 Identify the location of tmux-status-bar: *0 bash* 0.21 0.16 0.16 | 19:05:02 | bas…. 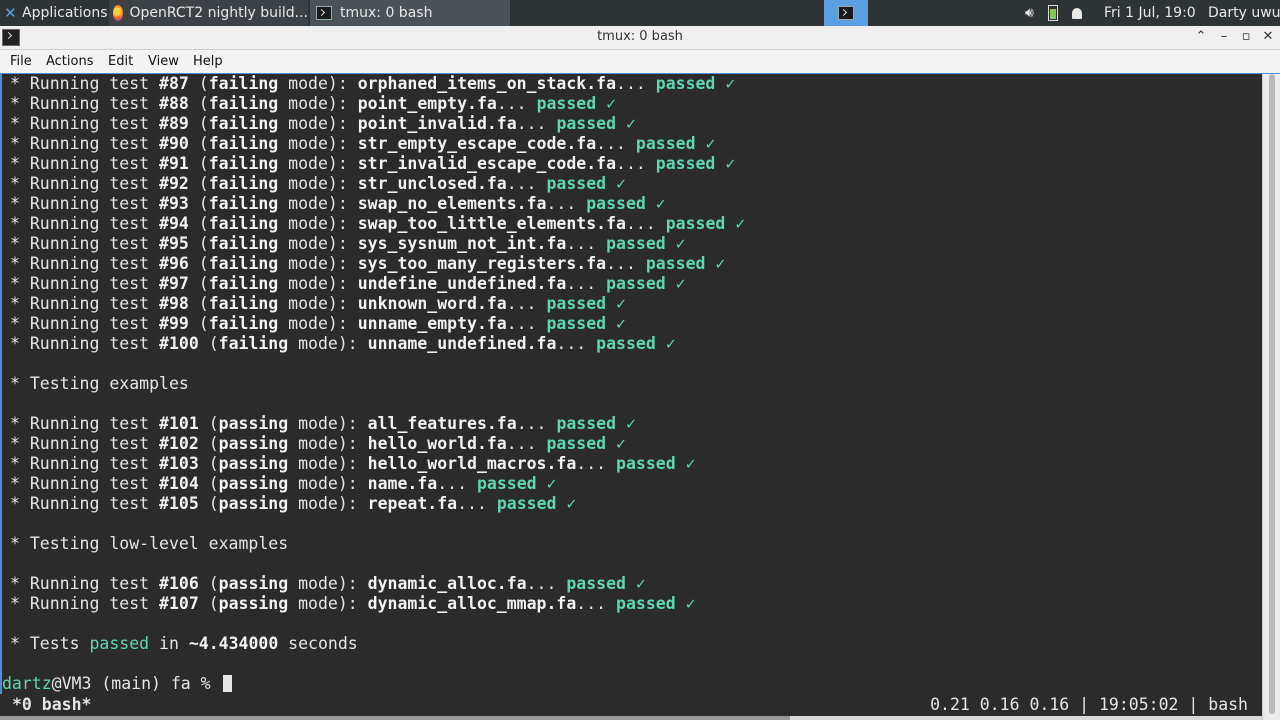
(631, 705).